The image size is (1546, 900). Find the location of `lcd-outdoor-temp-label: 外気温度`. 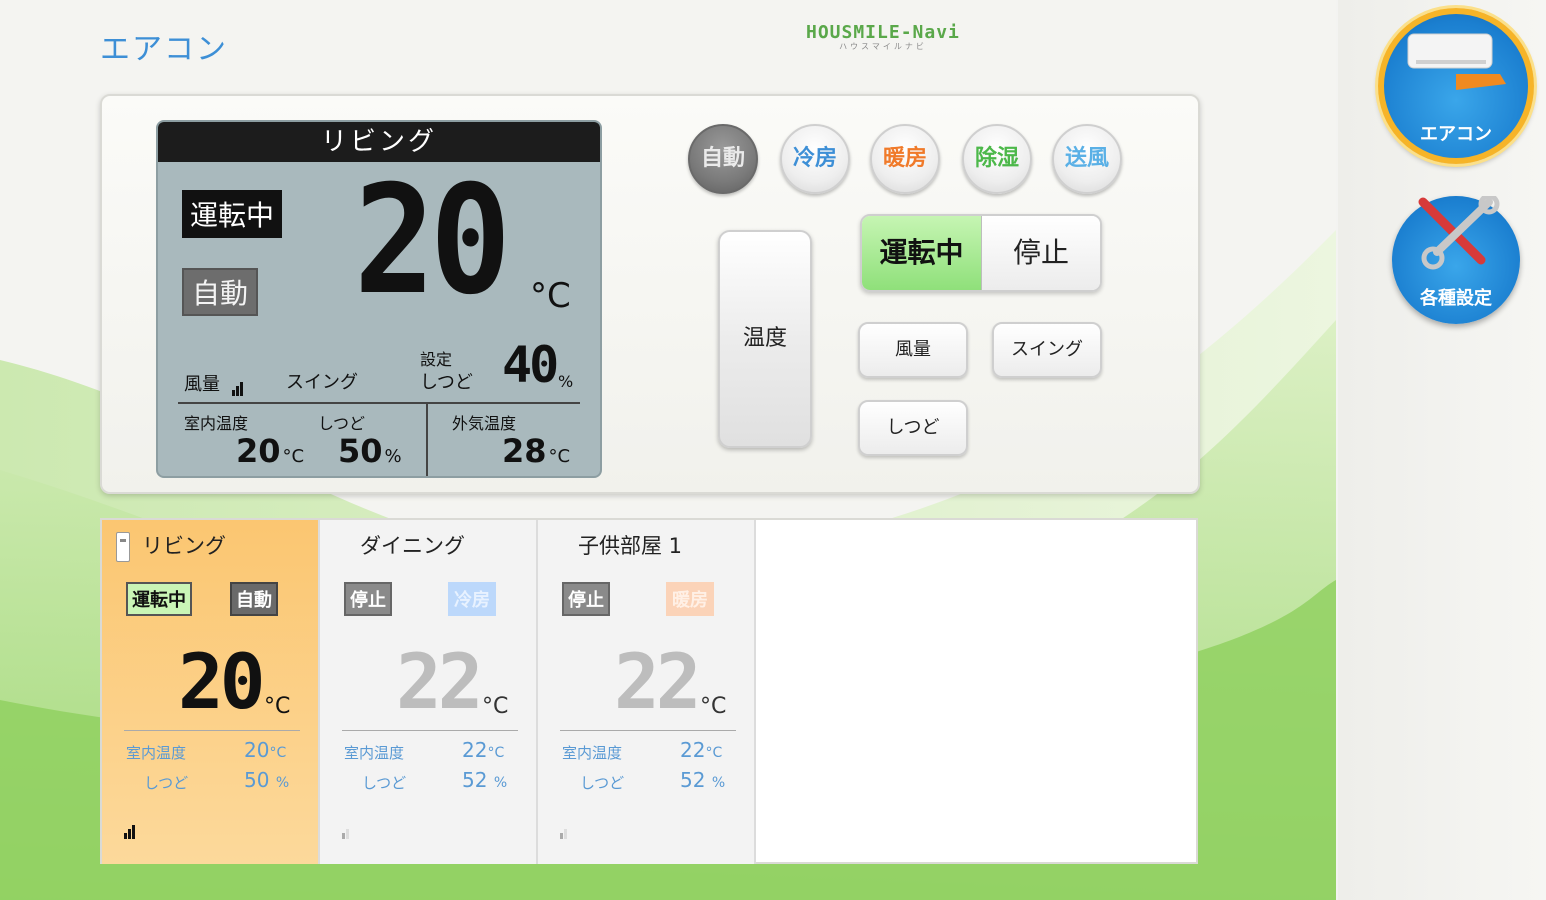

lcd-outdoor-temp-label: 外気温度 is located at coordinates (484, 423).